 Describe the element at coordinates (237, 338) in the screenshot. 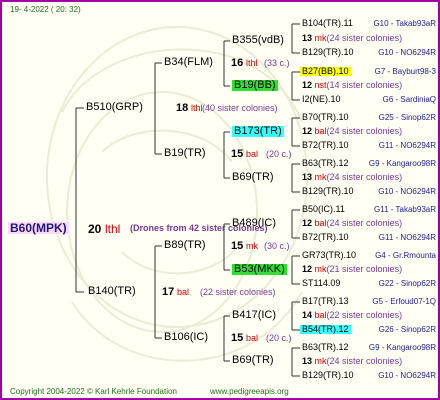

I see `g2-number-4: 15` at that location.